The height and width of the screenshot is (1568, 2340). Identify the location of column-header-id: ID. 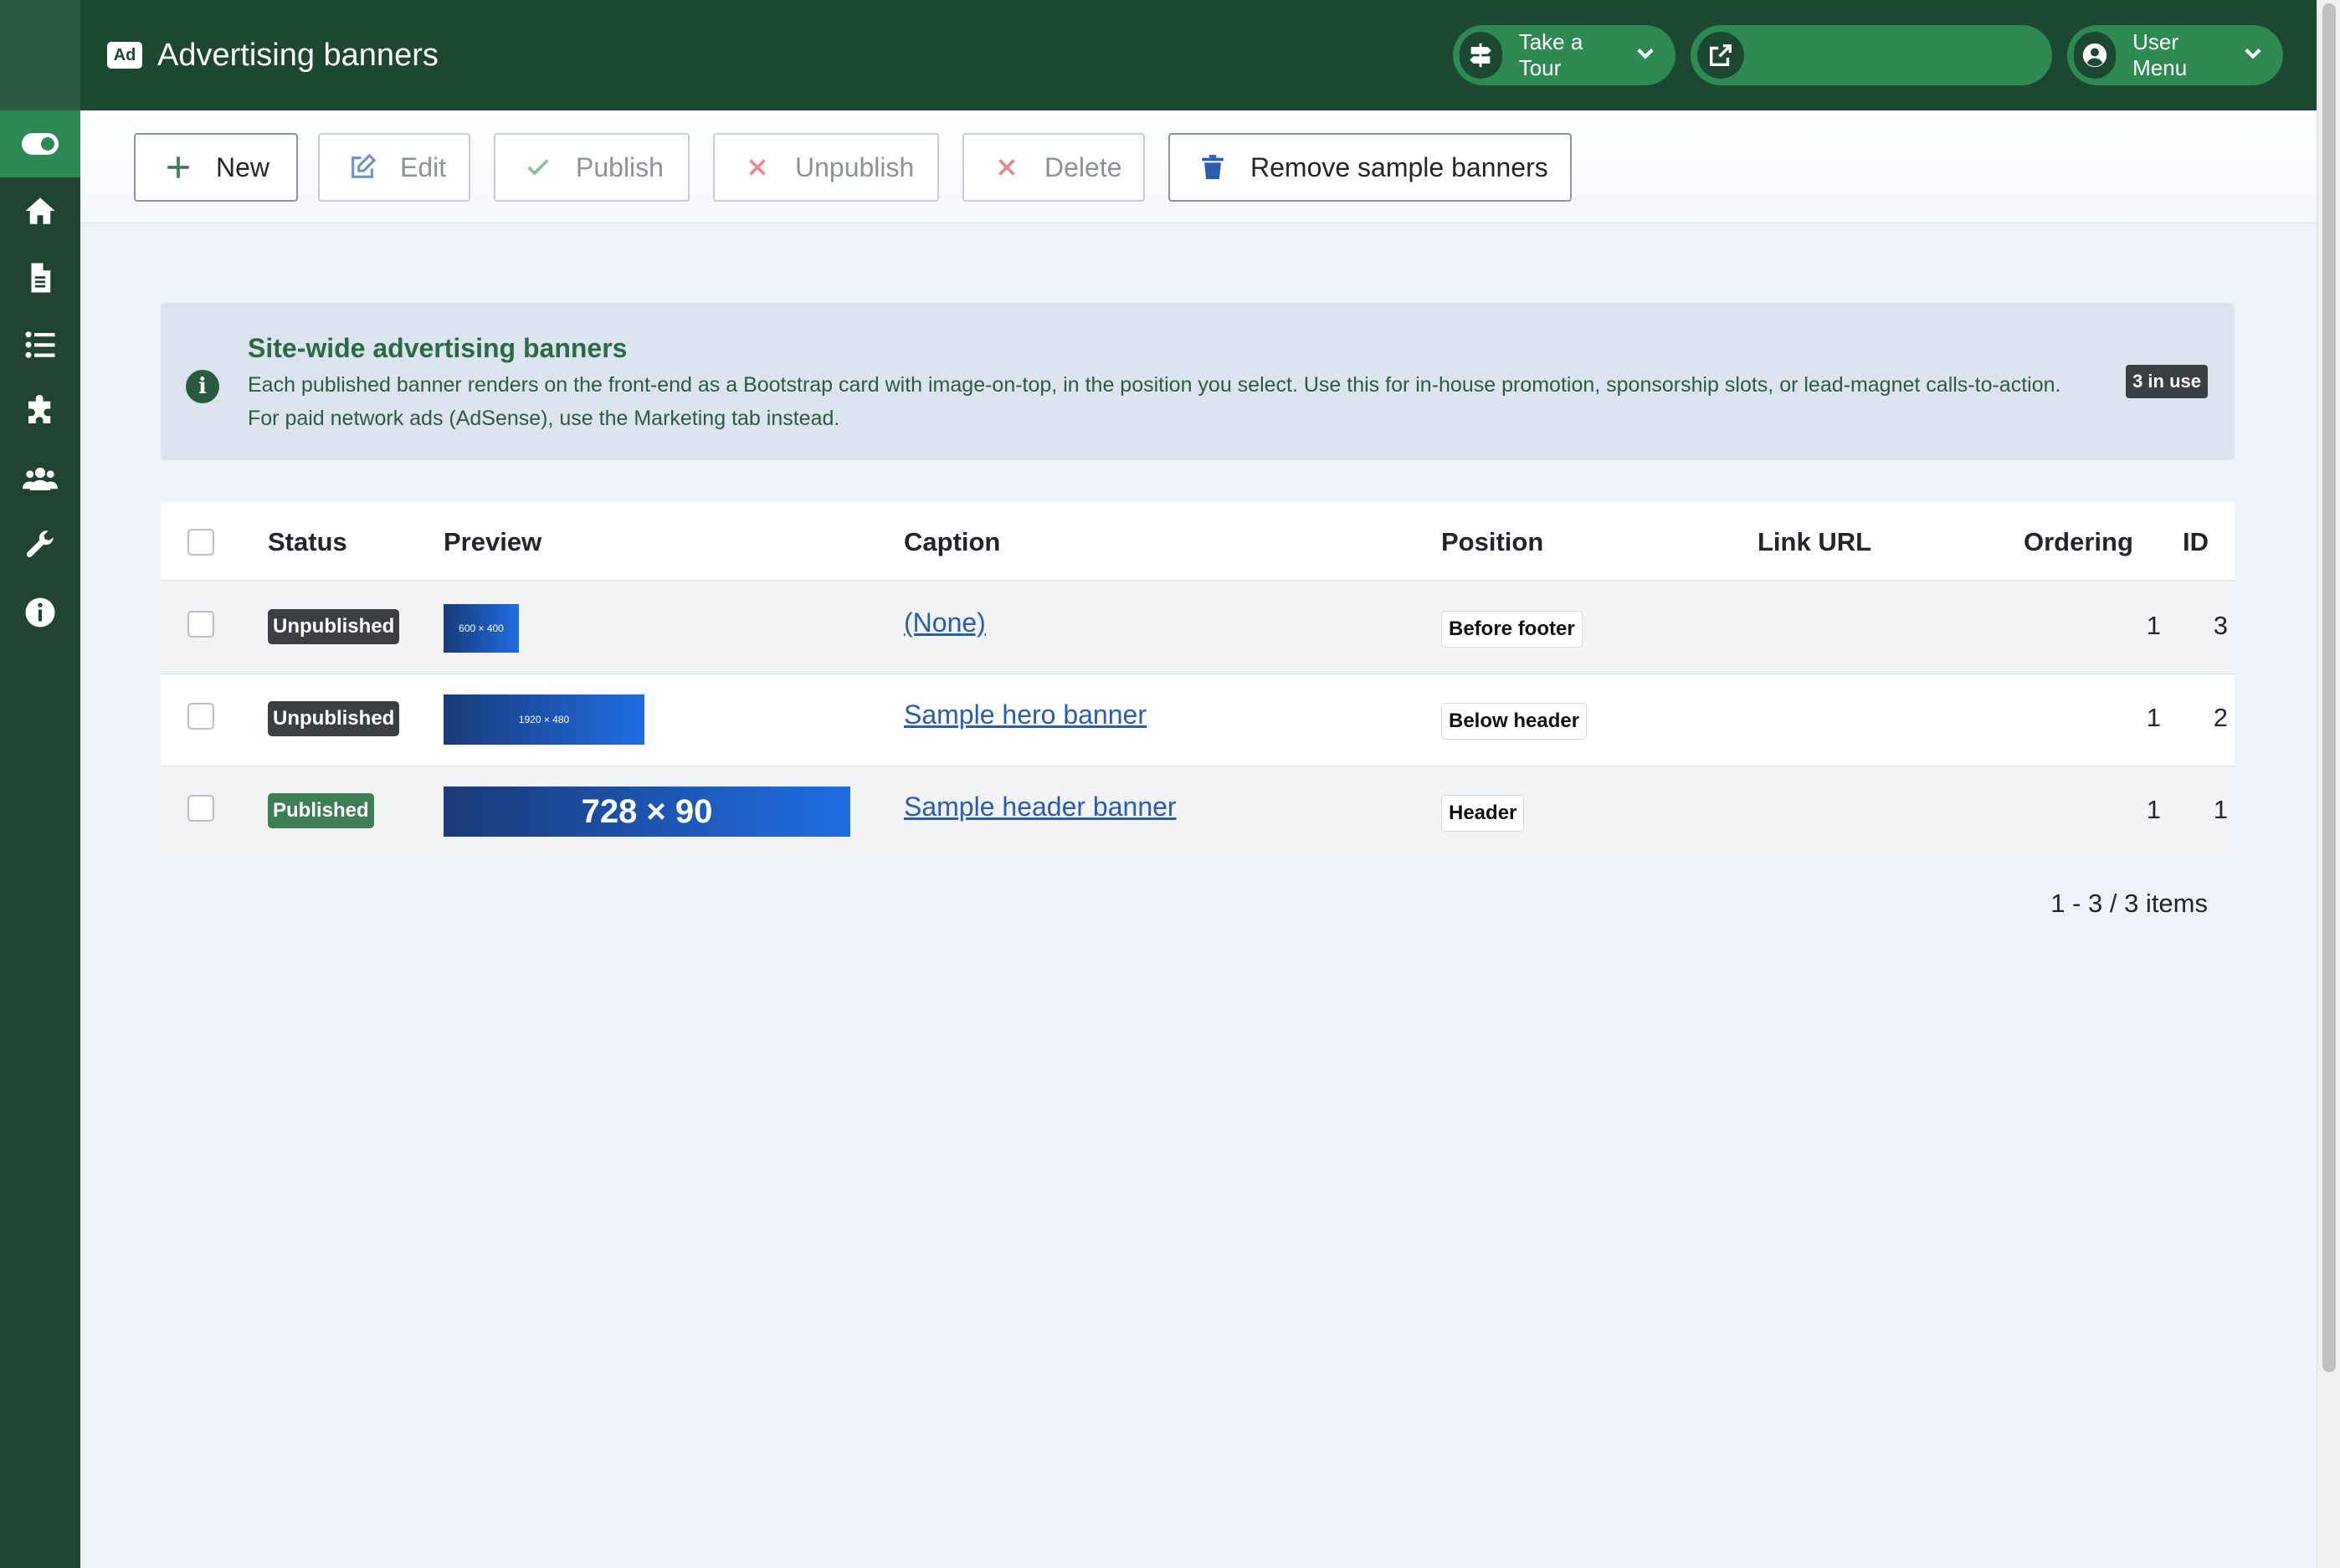
(2196, 542).